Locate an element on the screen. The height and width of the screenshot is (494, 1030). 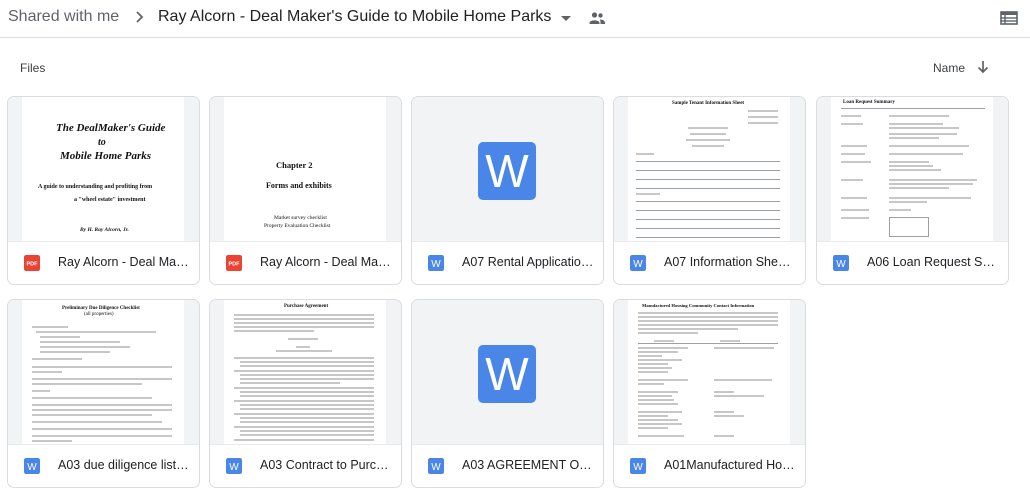
file-name: A06 Loan Request Summary.docx is located at coordinates (933, 262).